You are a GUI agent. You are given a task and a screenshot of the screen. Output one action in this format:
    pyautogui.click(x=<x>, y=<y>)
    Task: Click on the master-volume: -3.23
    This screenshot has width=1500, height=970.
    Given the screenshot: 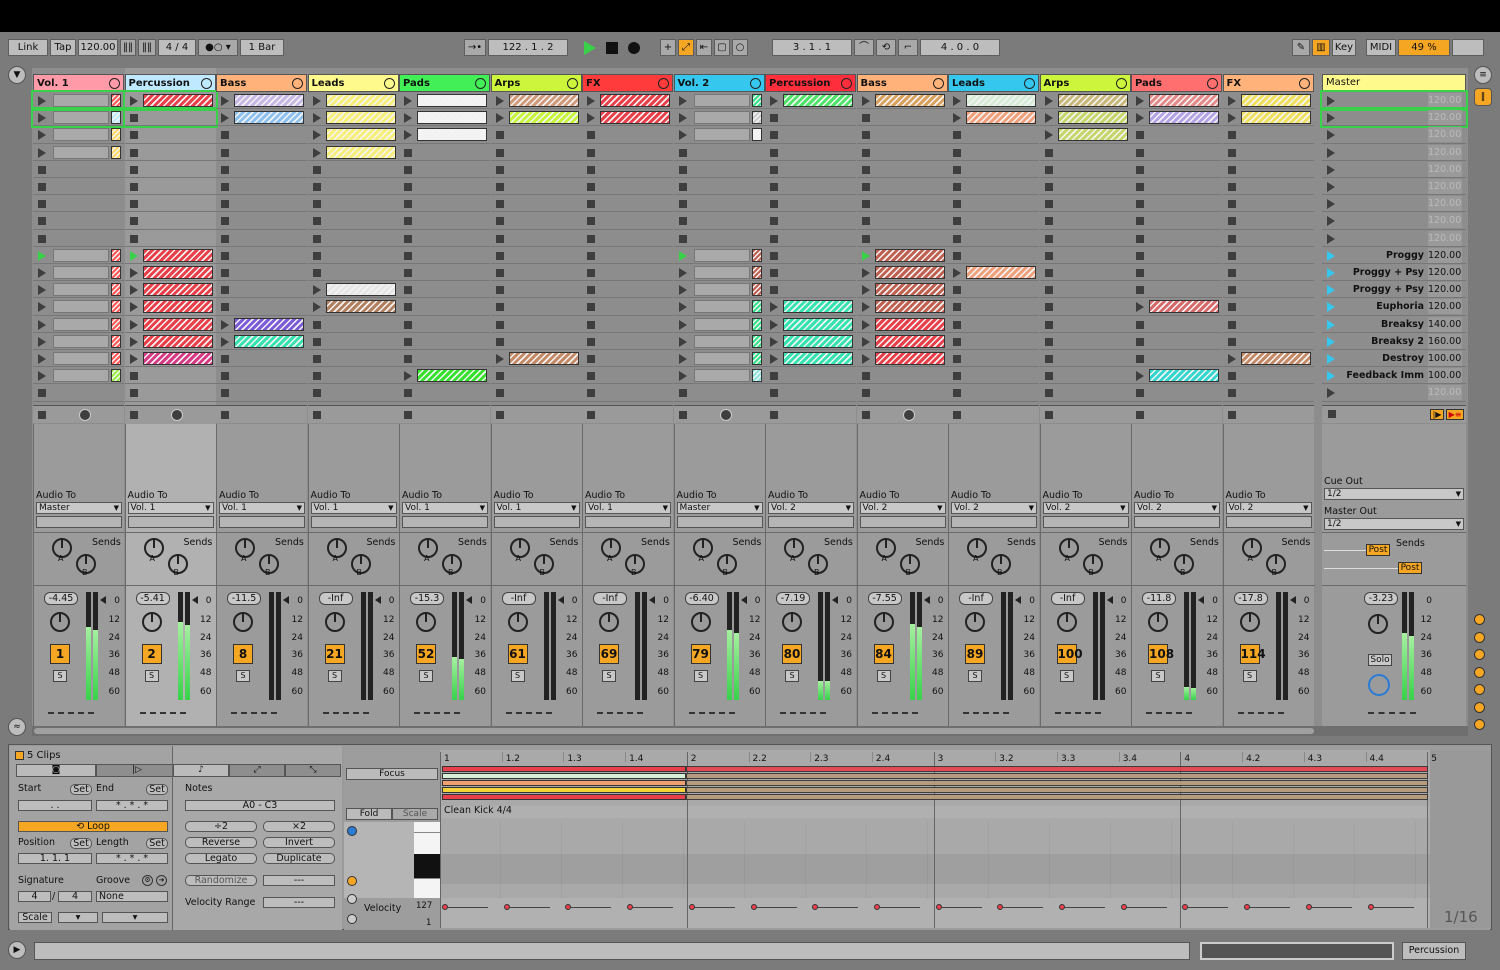 What is the action you would take?
    pyautogui.click(x=1381, y=598)
    